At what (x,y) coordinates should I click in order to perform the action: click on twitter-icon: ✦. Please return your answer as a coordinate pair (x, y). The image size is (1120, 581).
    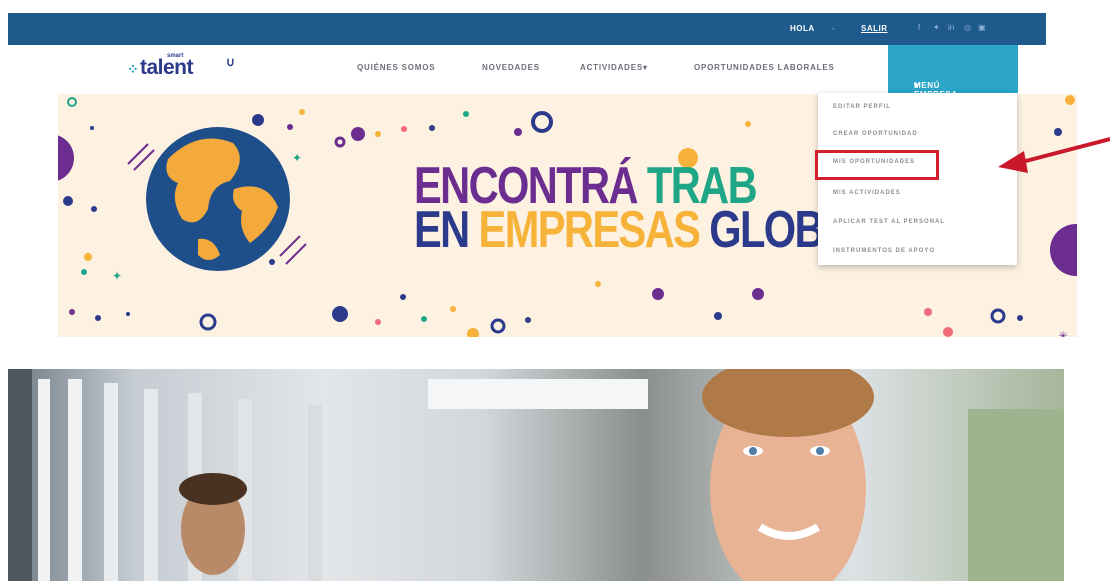
    Looking at the image, I should click on (936, 27).